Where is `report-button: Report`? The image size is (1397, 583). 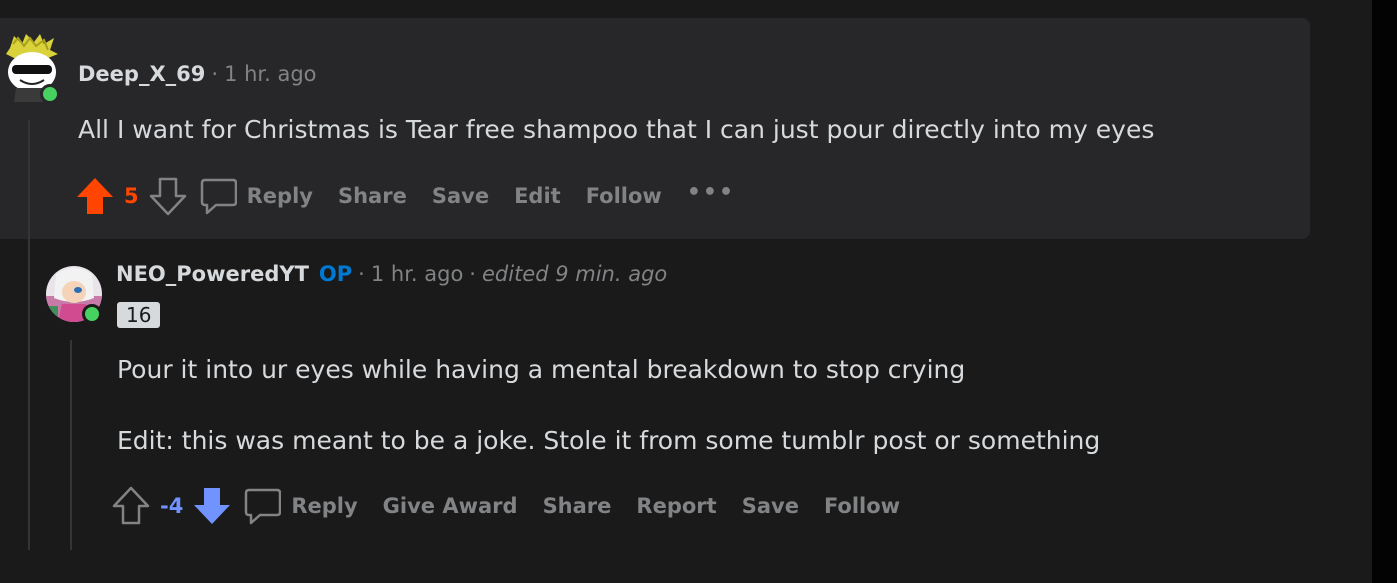
report-button: Report is located at coordinates (676, 506).